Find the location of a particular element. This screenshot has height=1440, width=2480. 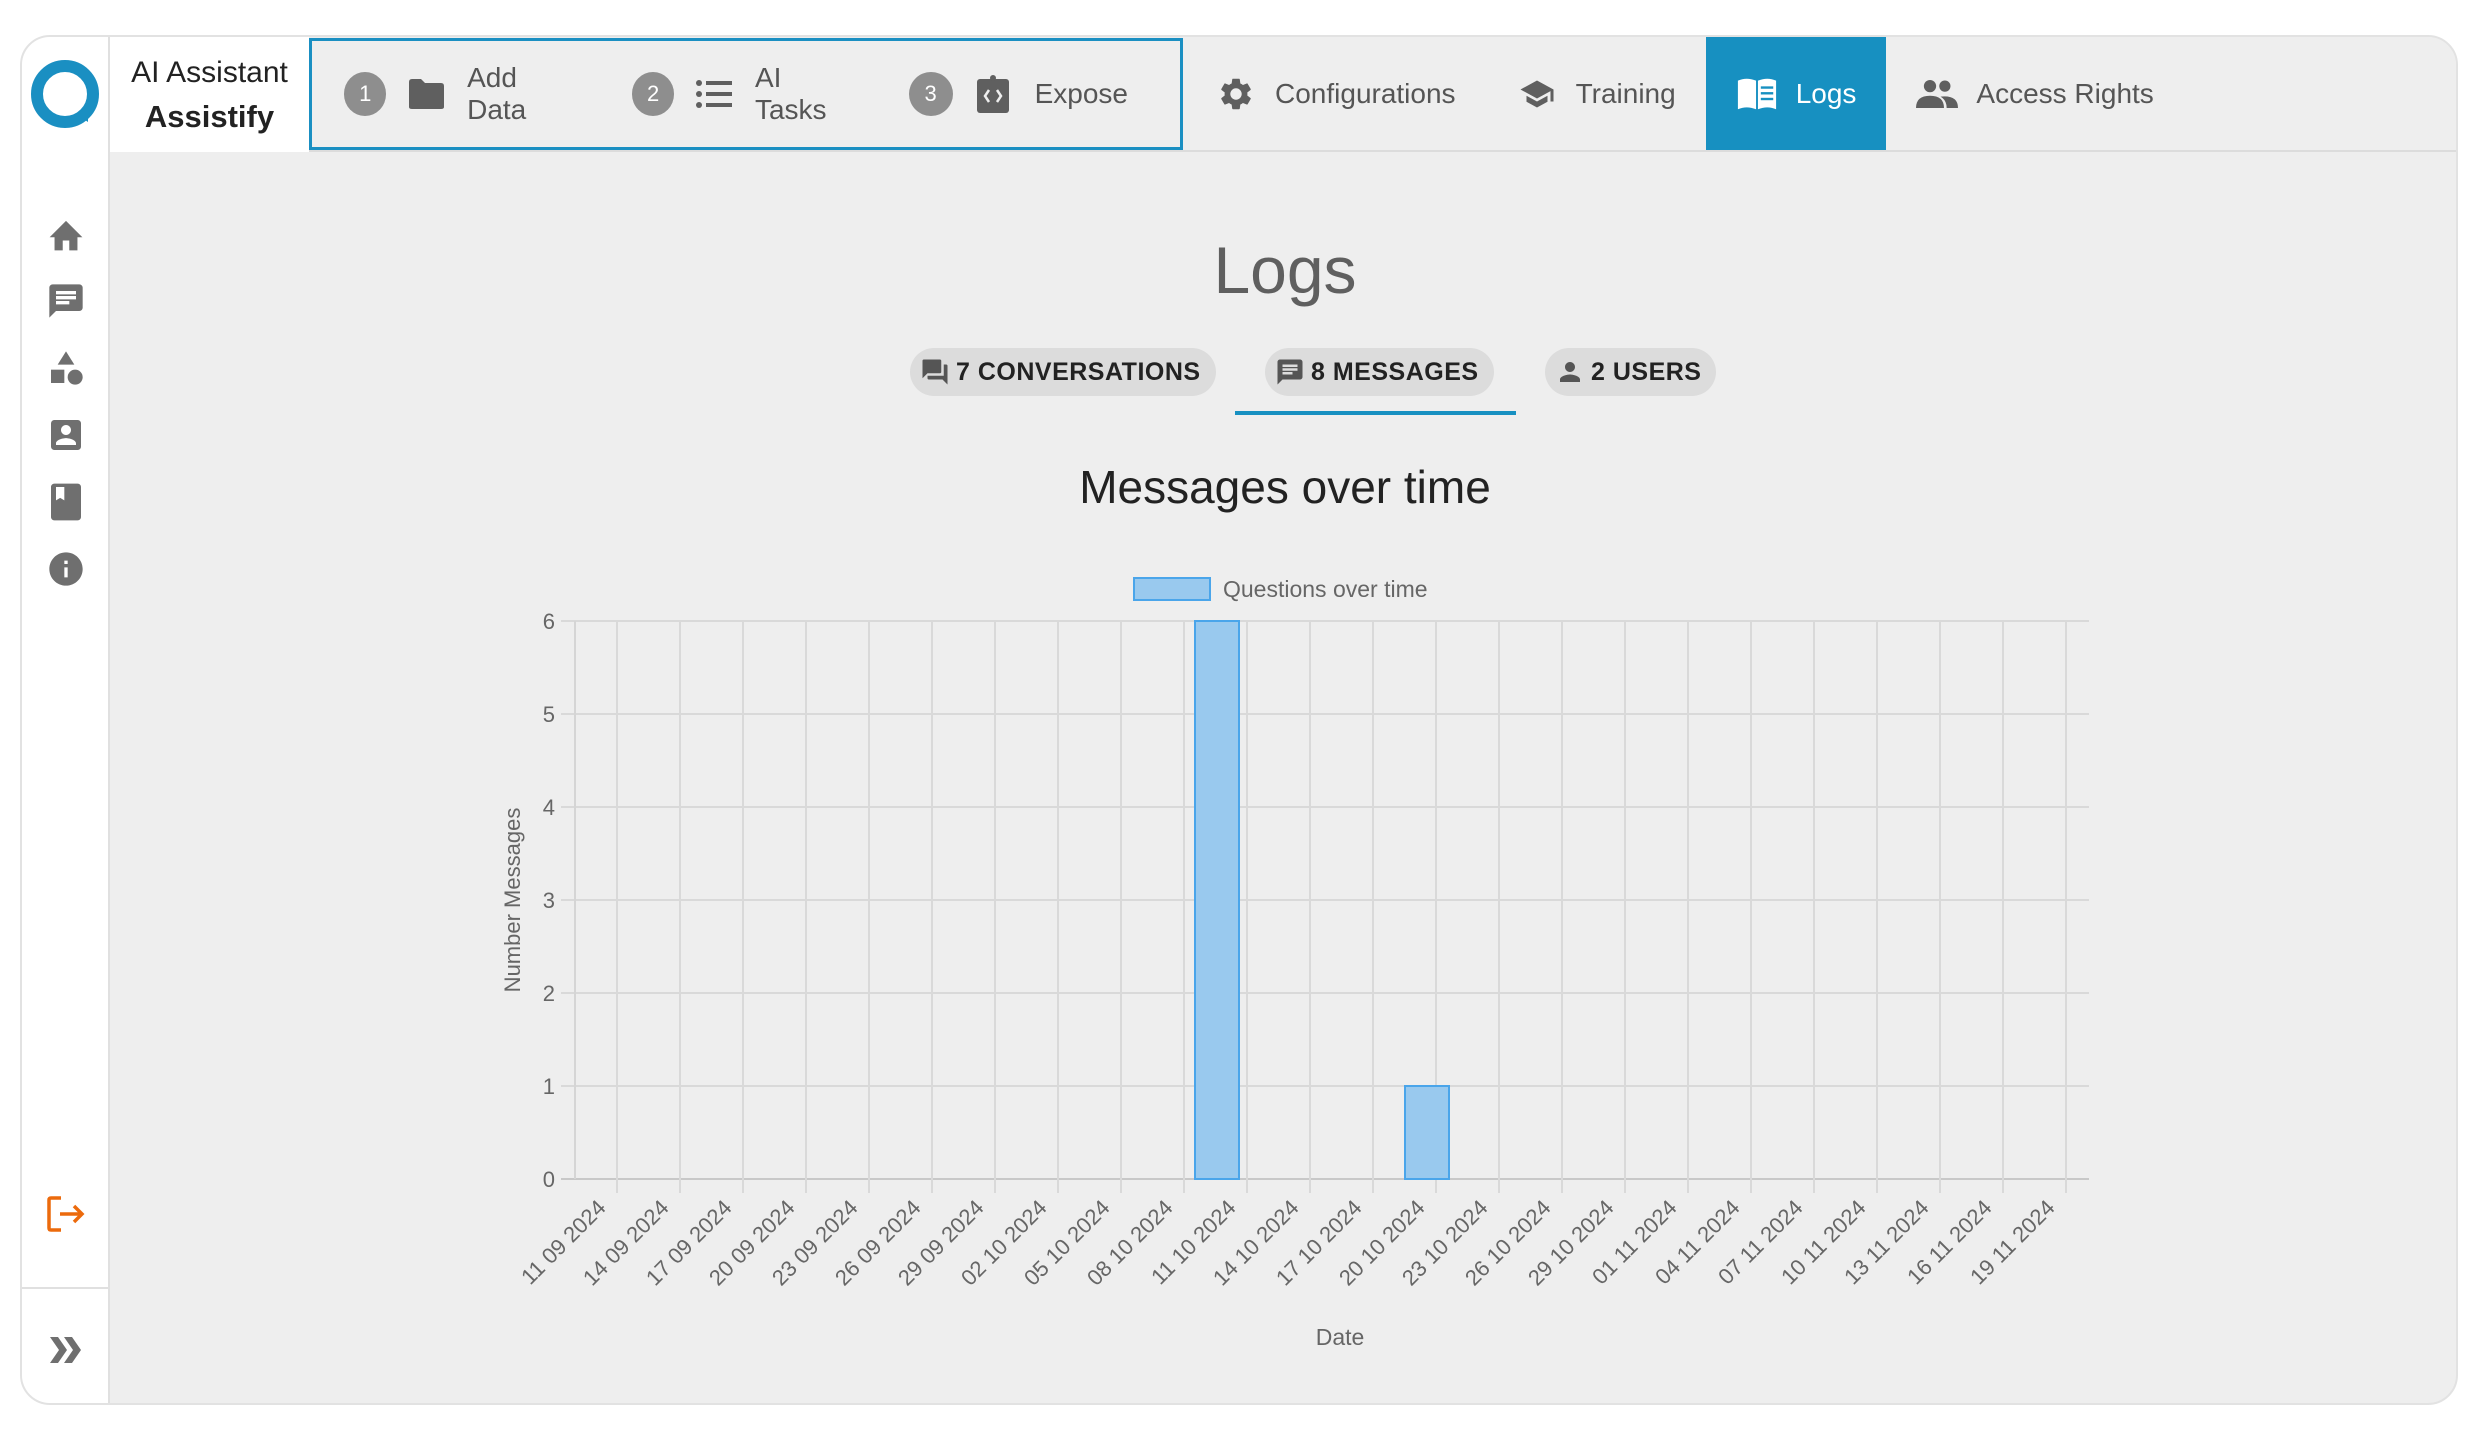

x-axis-title: Date is located at coordinates (1340, 1337).